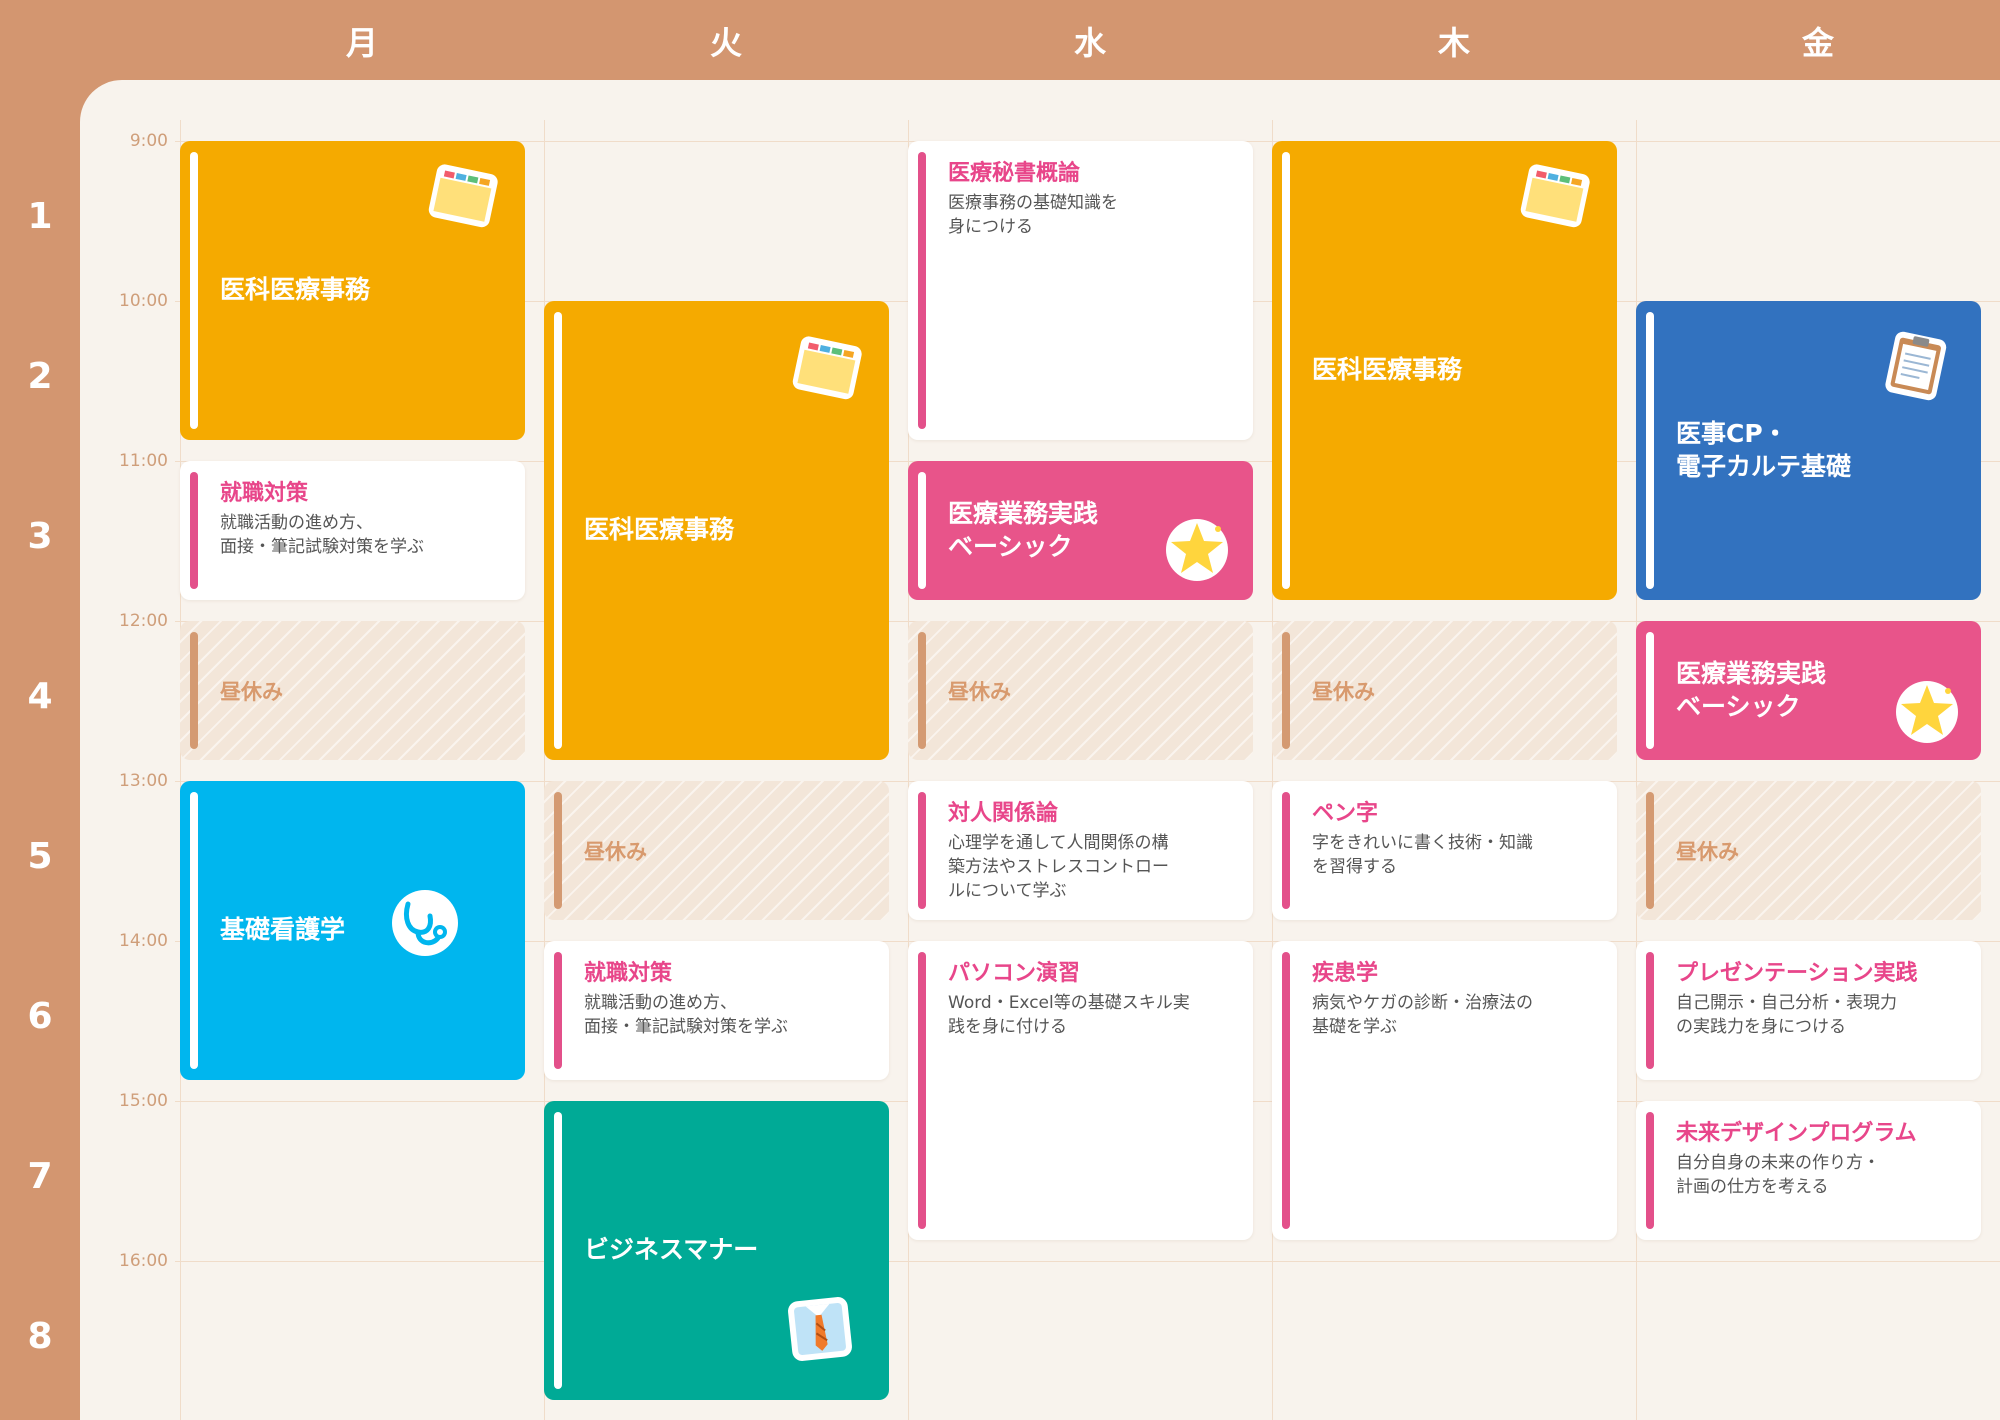 The image size is (2000, 1420). I want to click on period-label-8: 8, so click(40, 1336).